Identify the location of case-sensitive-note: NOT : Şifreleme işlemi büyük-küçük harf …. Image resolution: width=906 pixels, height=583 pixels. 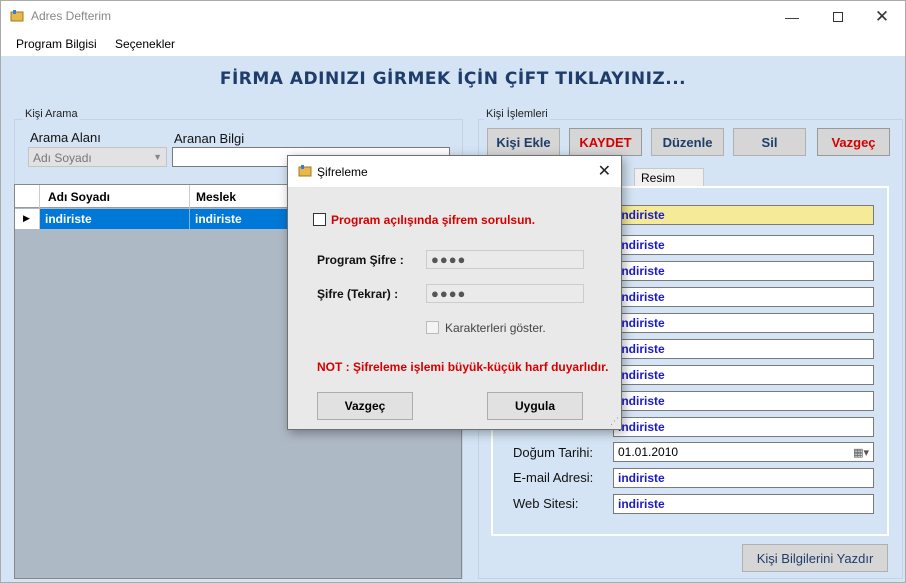
(463, 367).